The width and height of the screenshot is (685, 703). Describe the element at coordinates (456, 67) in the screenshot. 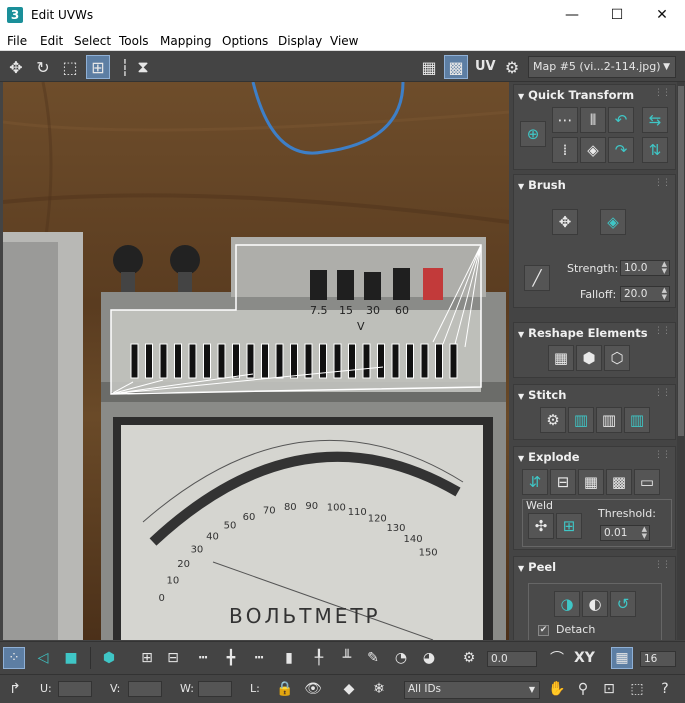

I see `texture-icon: ▩` at that location.